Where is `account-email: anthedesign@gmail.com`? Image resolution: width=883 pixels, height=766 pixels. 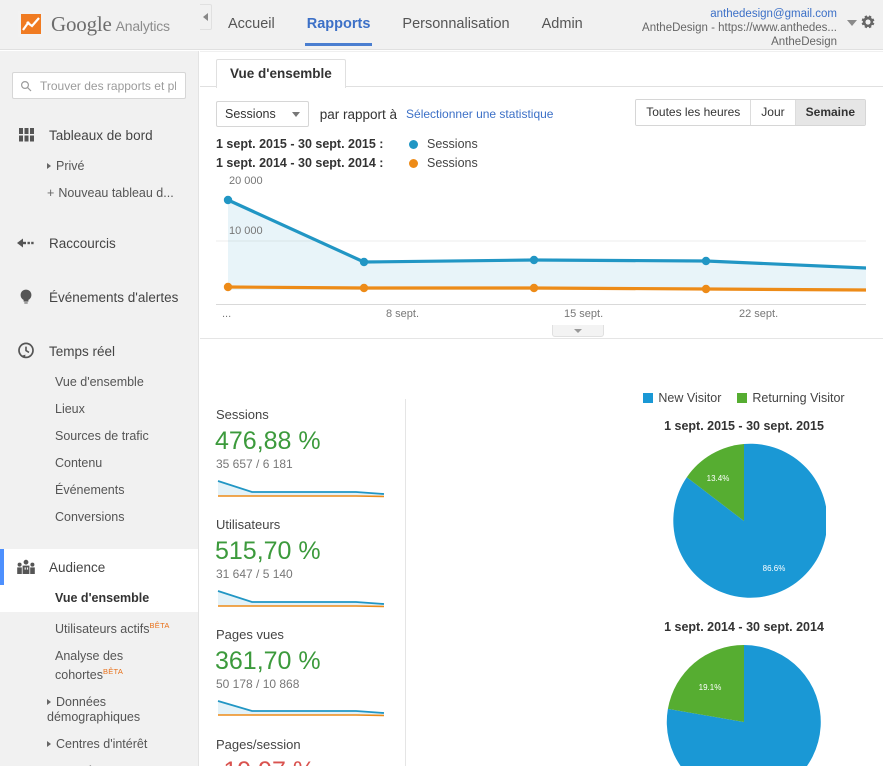 account-email: anthedesign@gmail.com is located at coordinates (773, 14).